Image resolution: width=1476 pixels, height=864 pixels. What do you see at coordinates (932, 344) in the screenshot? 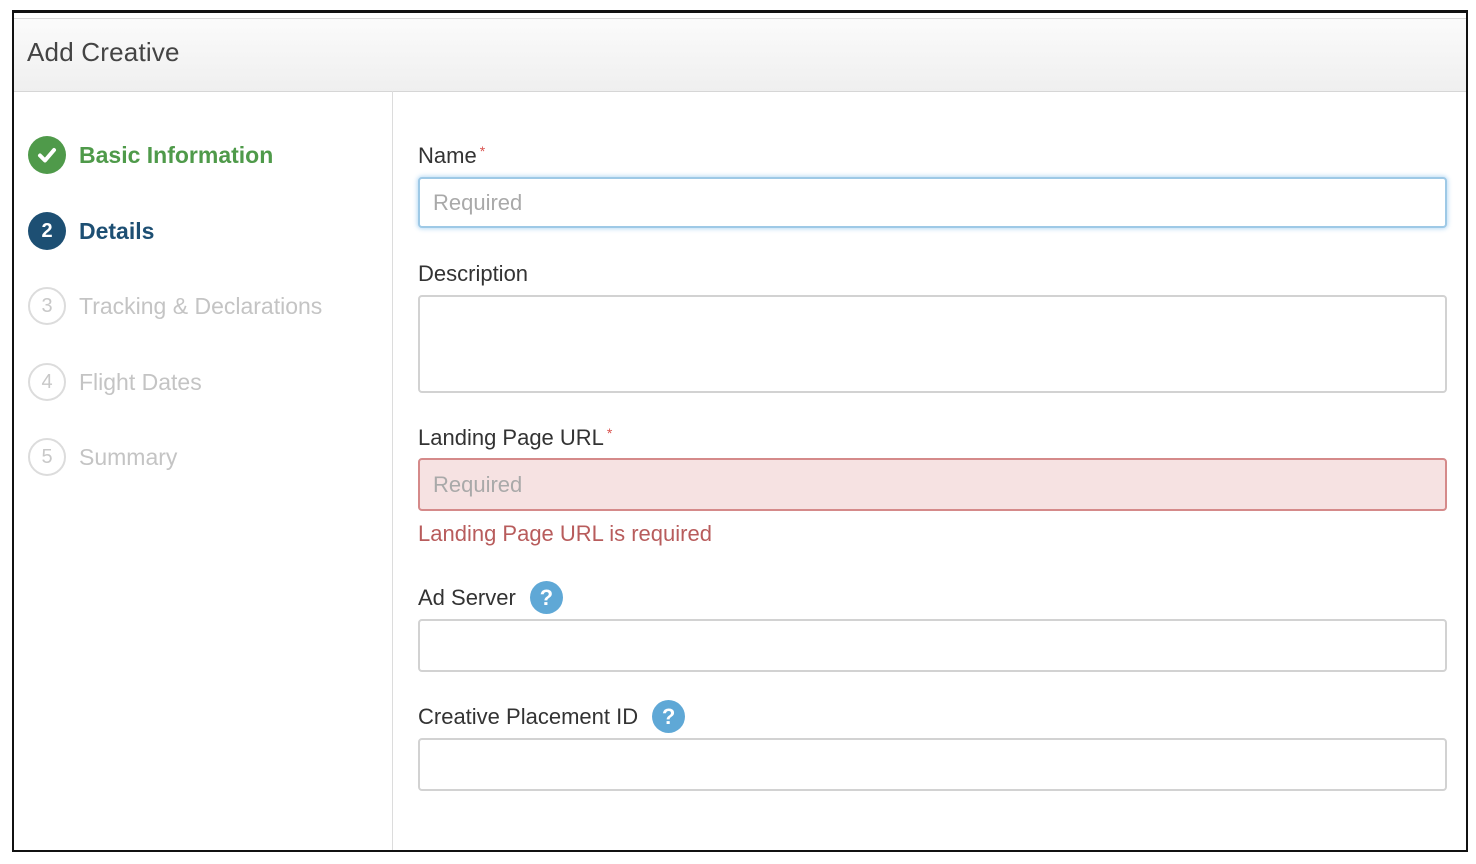
I see `description-input` at bounding box center [932, 344].